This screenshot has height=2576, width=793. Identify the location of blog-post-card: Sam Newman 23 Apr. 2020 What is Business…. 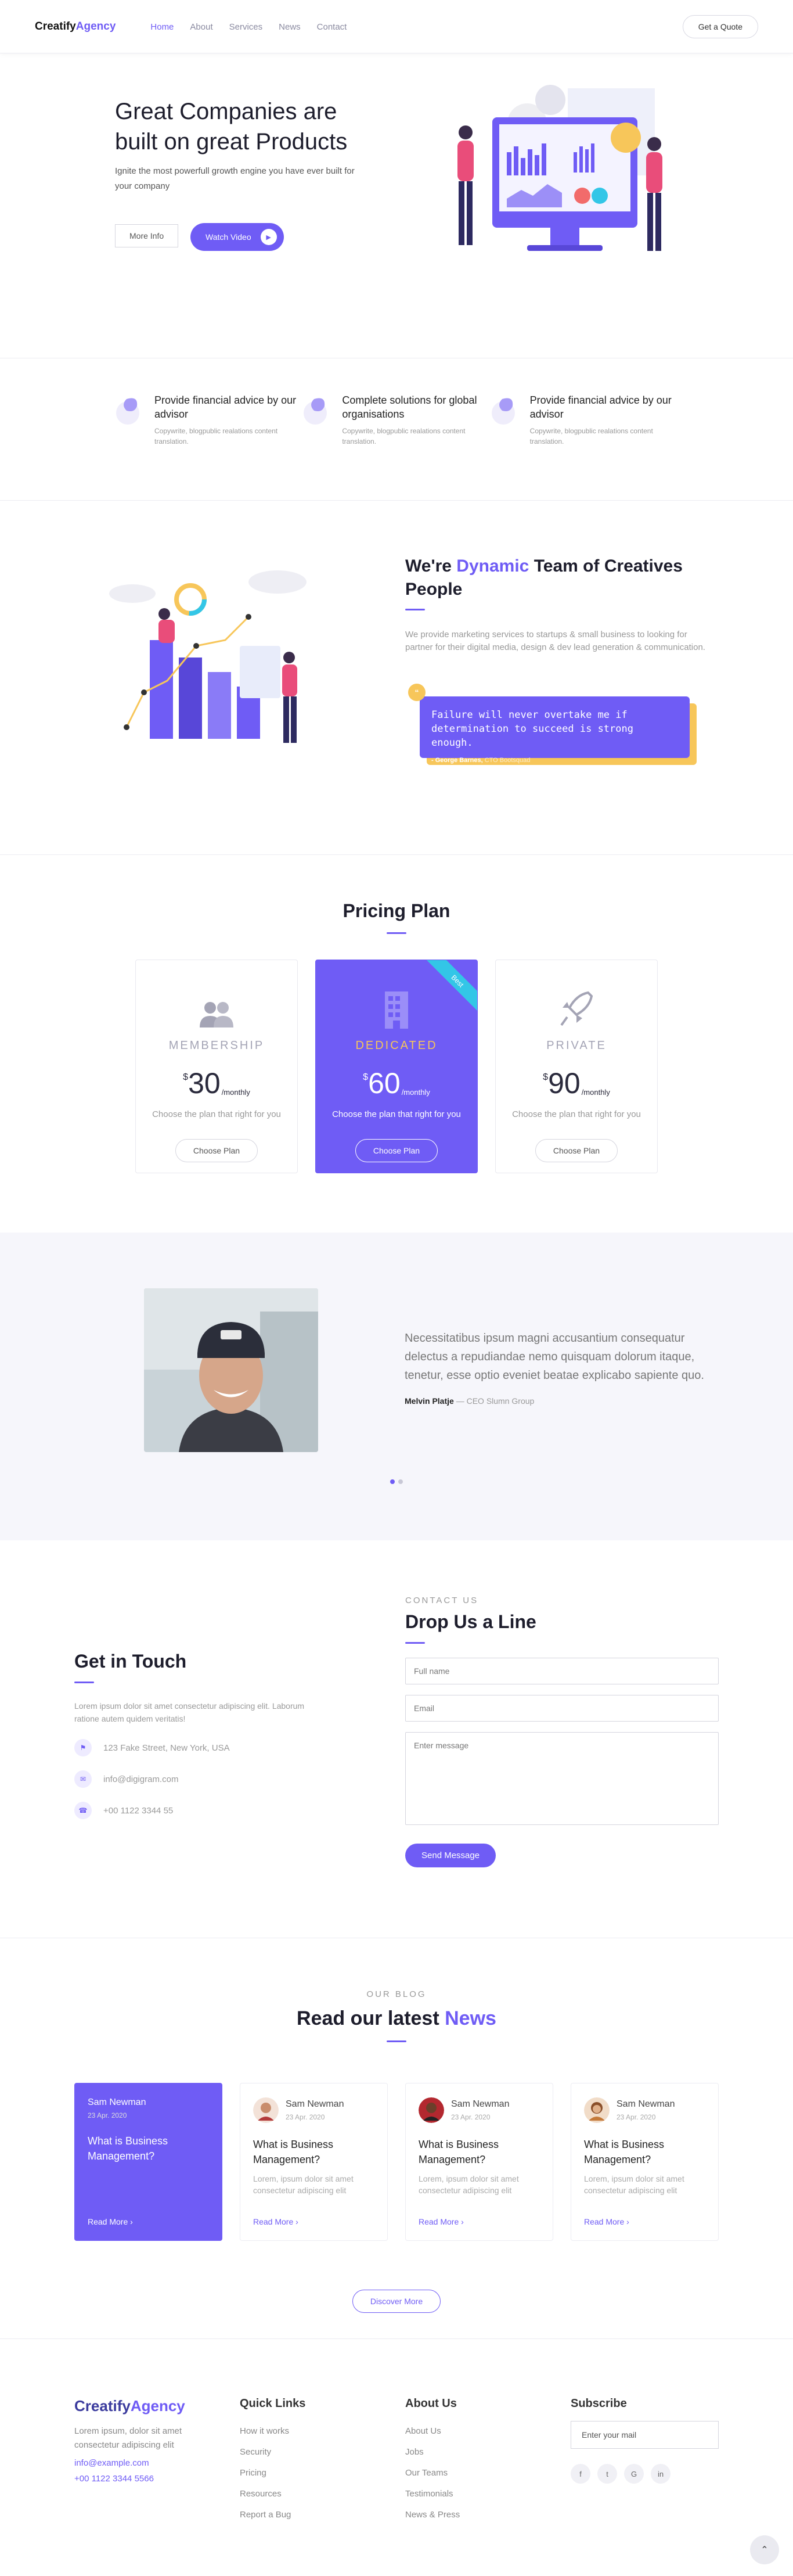
(148, 2162).